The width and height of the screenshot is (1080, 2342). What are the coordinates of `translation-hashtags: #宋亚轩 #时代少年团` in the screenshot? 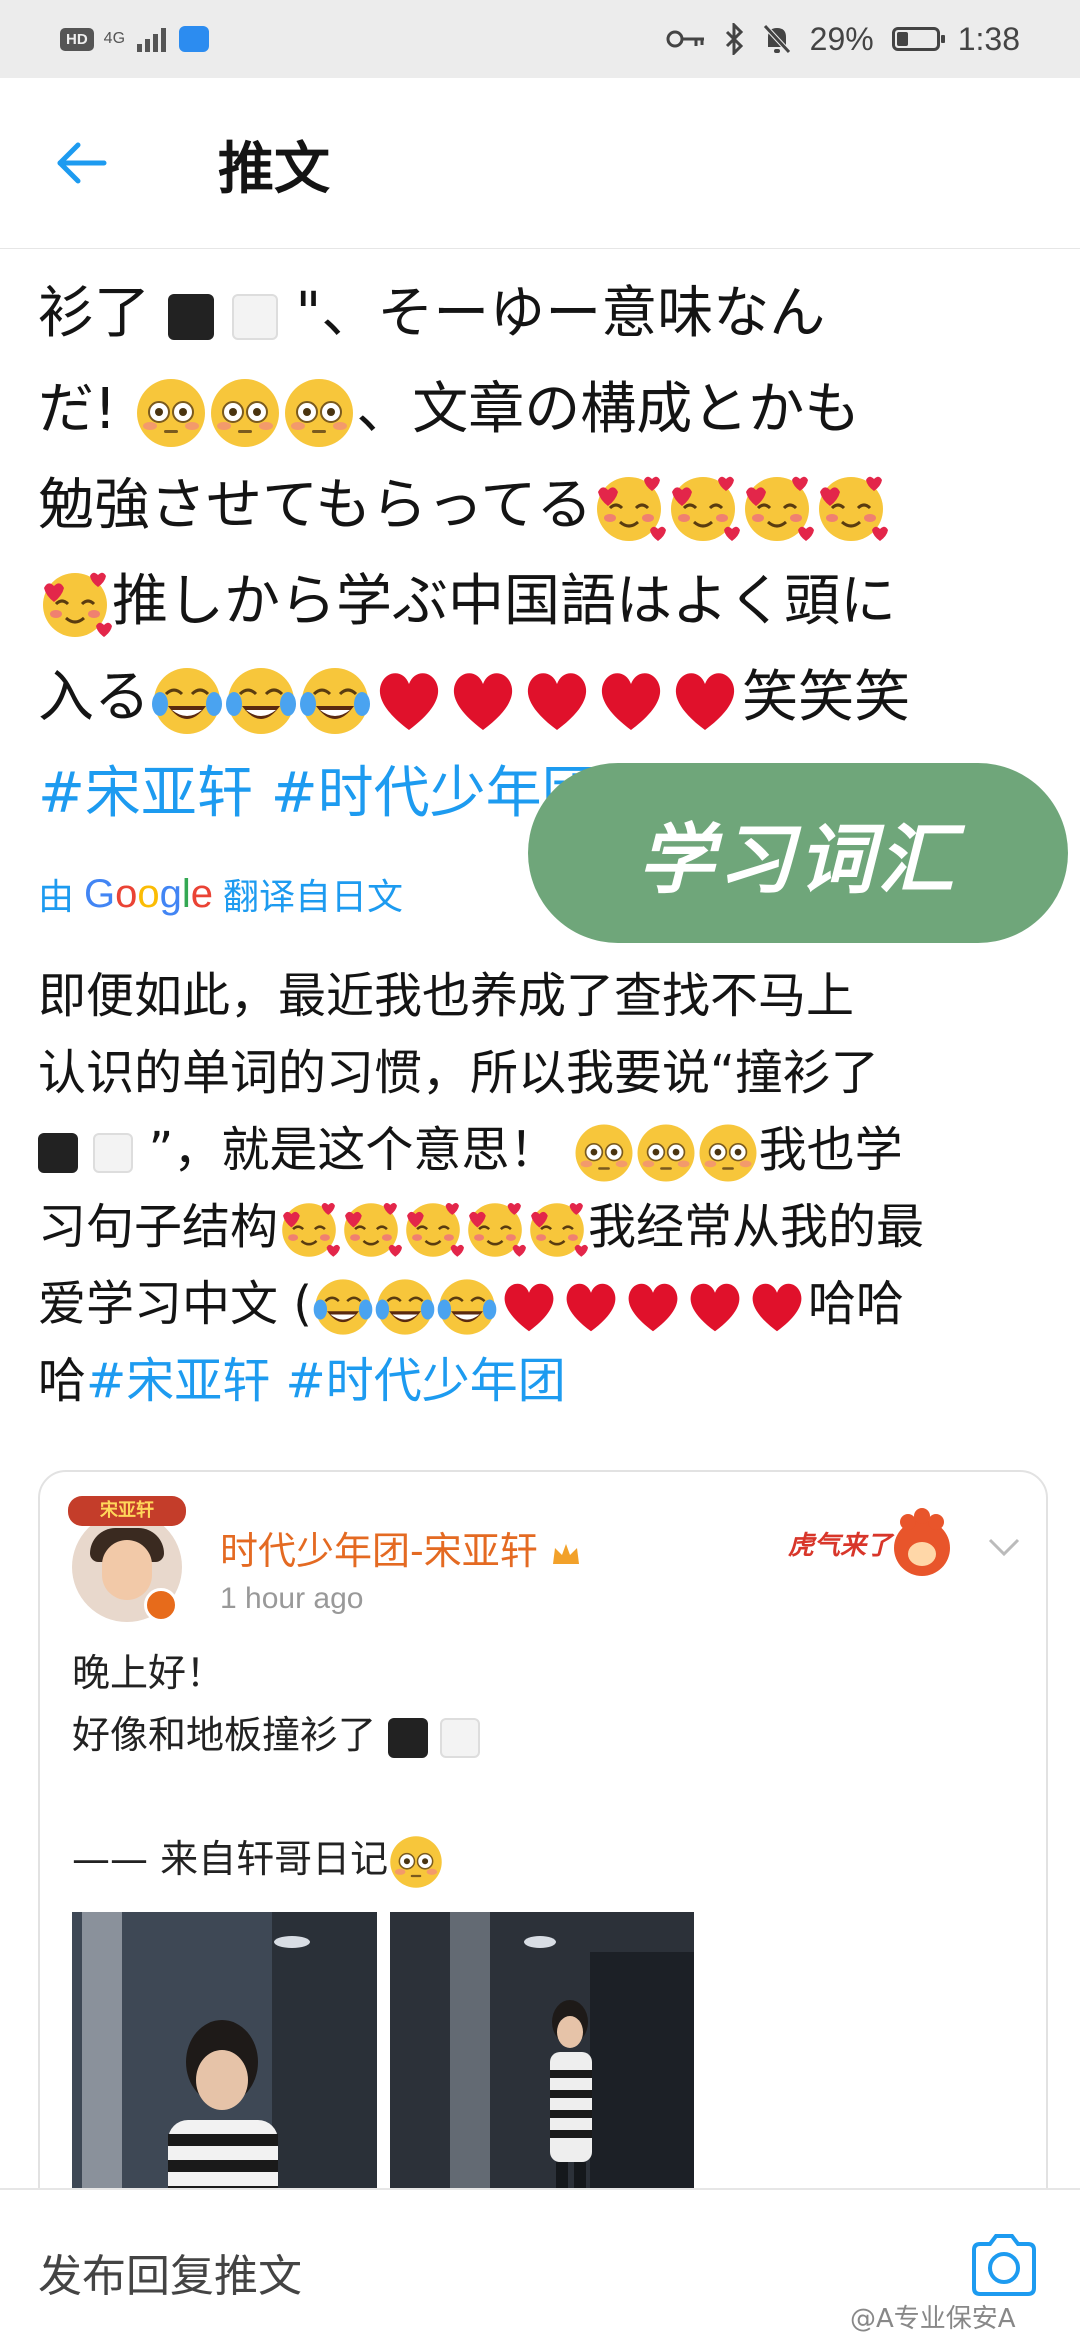 It's located at (326, 1381).